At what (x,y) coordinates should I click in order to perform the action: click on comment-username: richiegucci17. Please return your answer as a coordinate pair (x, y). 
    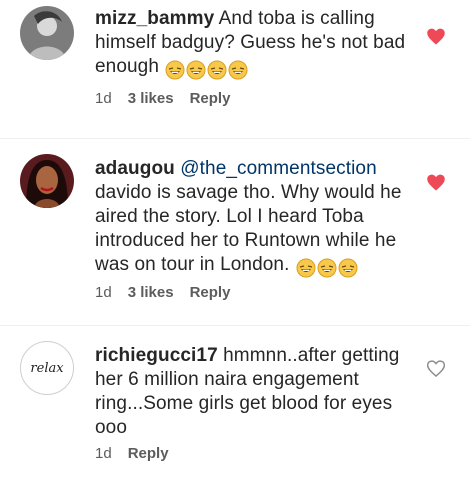
    Looking at the image, I should click on (156, 355).